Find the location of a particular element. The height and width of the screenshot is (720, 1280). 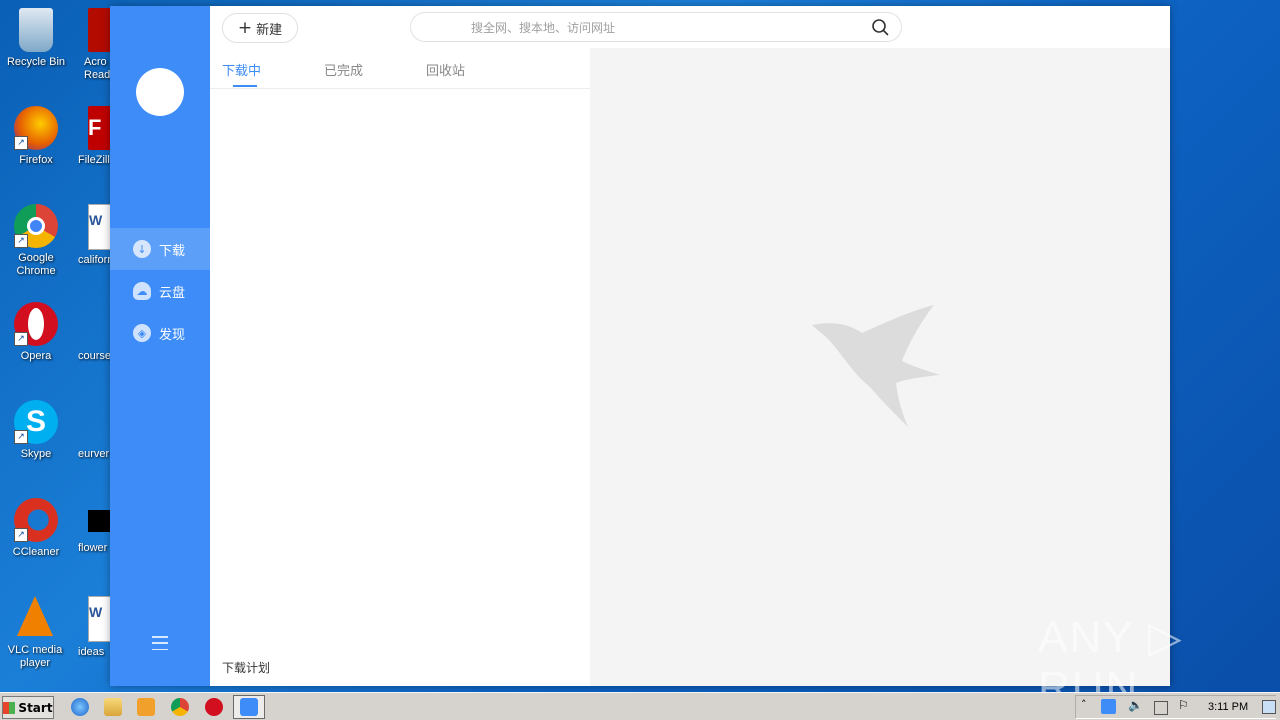

search-icon is located at coordinates (880, 27).